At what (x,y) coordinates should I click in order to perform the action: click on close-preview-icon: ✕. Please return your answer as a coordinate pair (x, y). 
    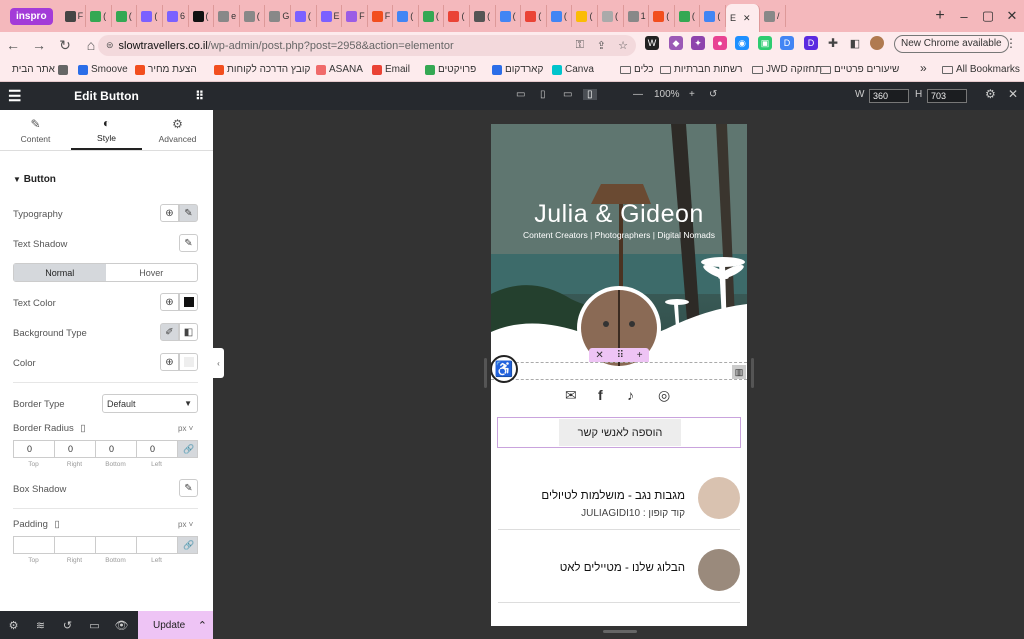
    Looking at the image, I should click on (1013, 94).